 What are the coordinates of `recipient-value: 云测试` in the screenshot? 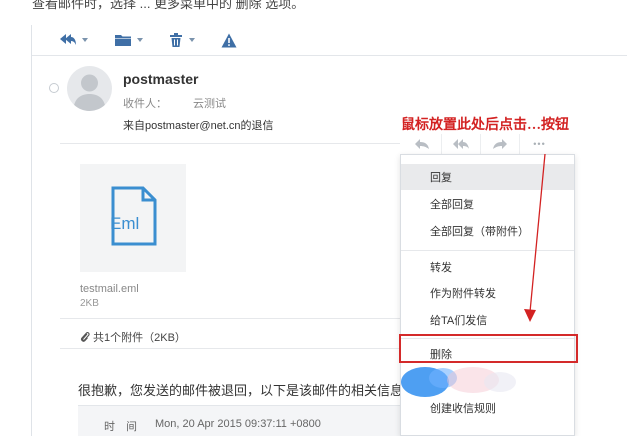 It's located at (209, 103).